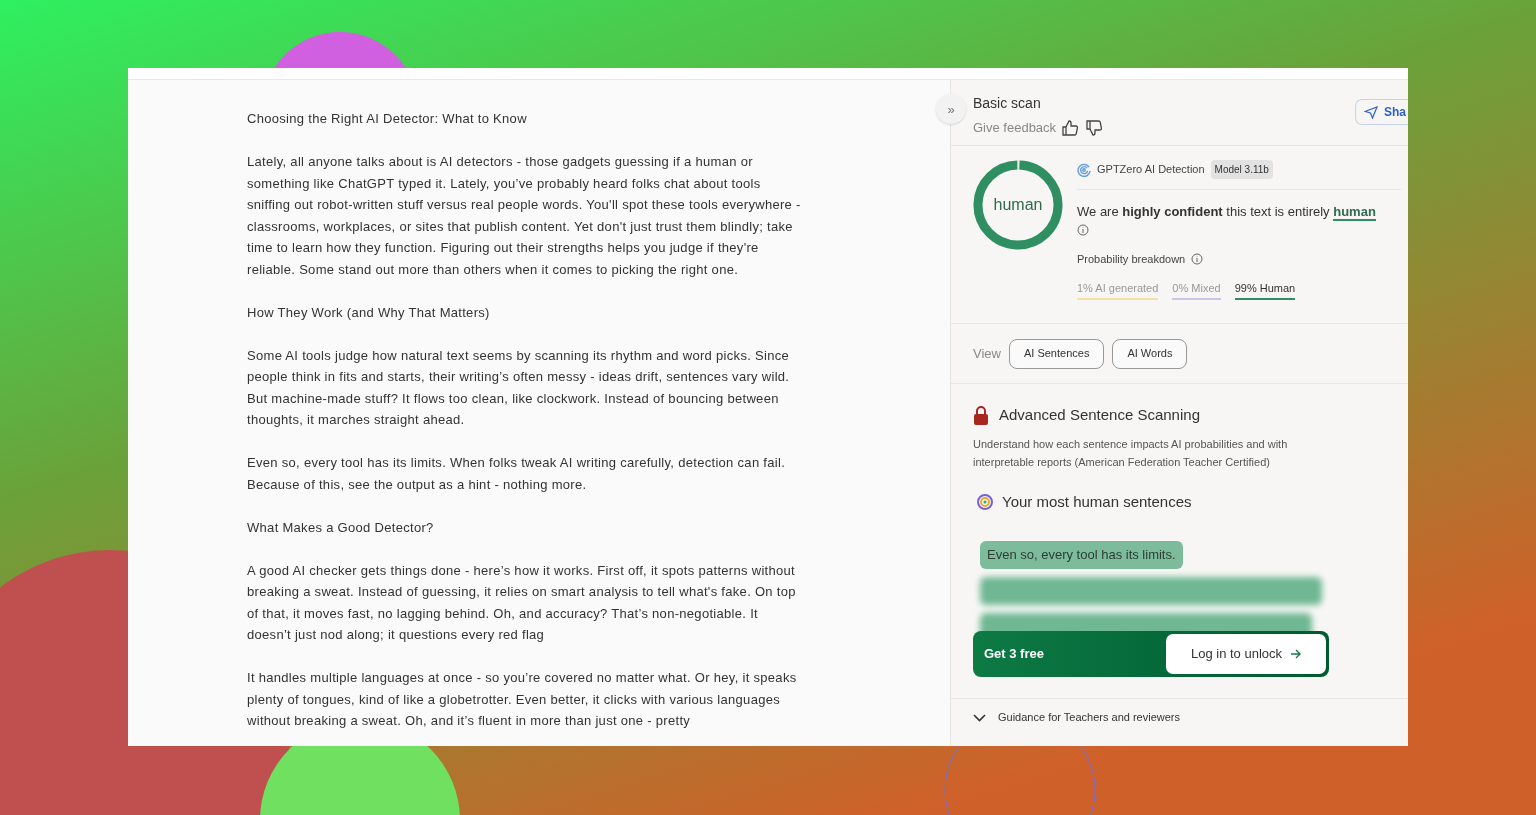  What do you see at coordinates (1265, 289) in the screenshot?
I see `breakdown-value: 99% Human` at bounding box center [1265, 289].